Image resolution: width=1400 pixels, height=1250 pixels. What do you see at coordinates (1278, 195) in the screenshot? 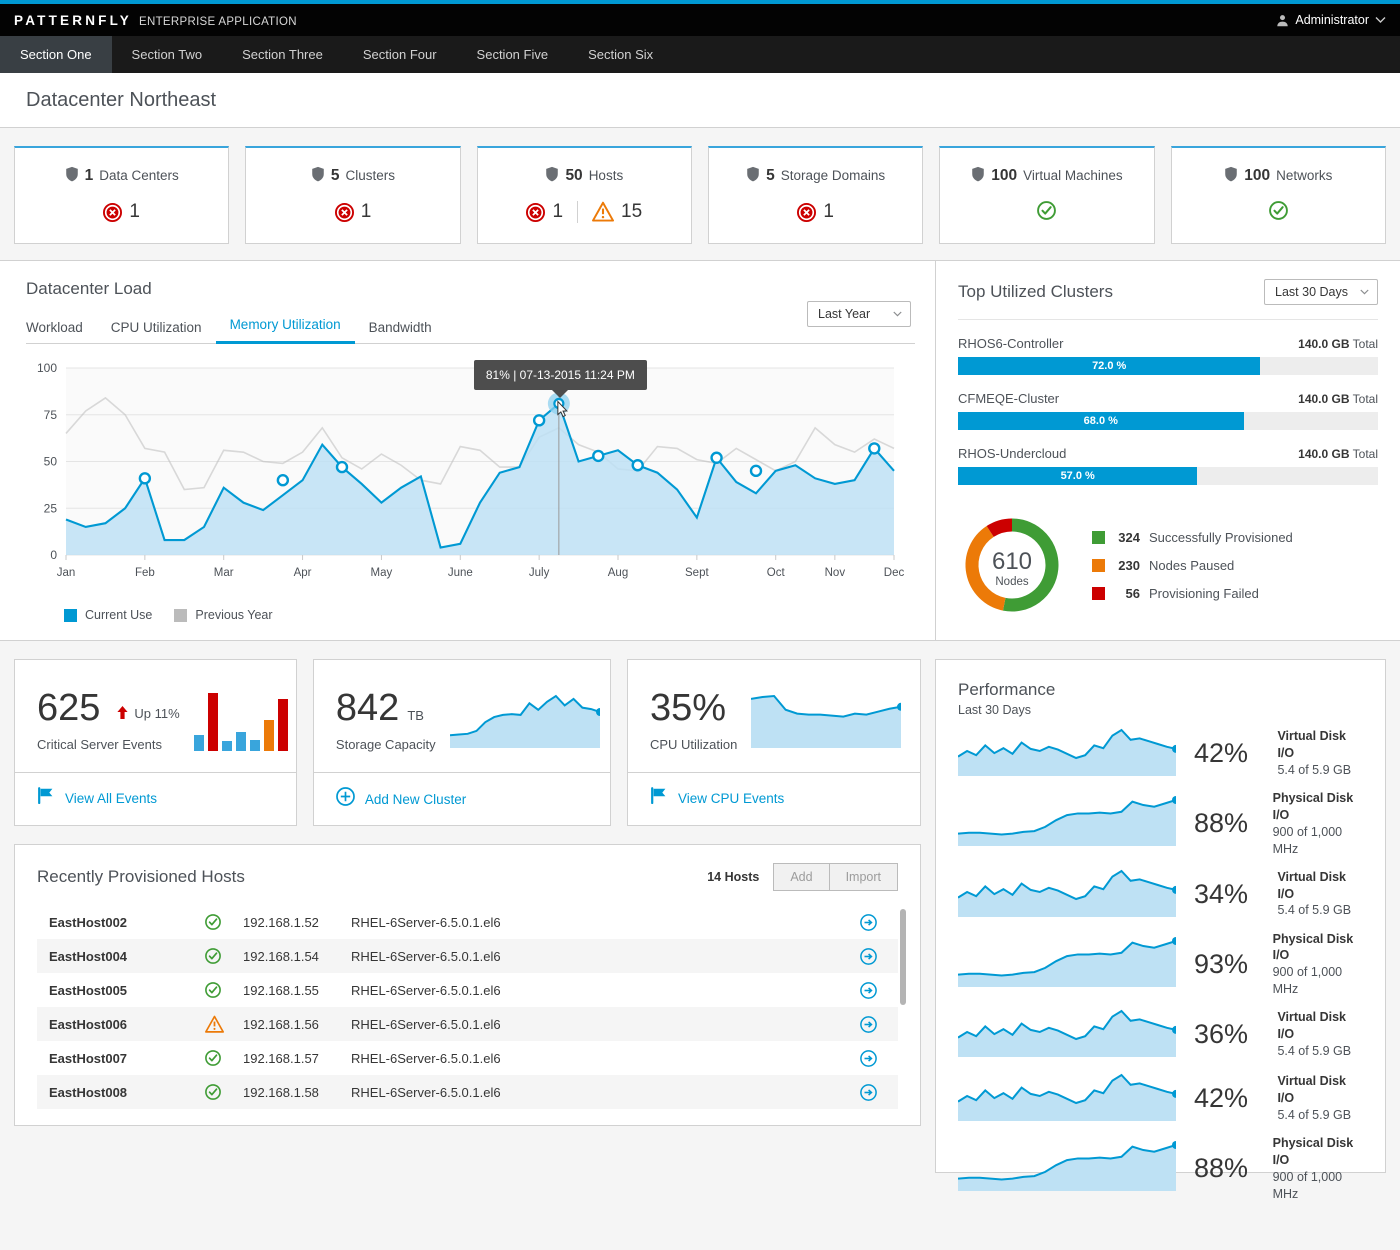
I see `status-card-networks: 100 Networks` at bounding box center [1278, 195].